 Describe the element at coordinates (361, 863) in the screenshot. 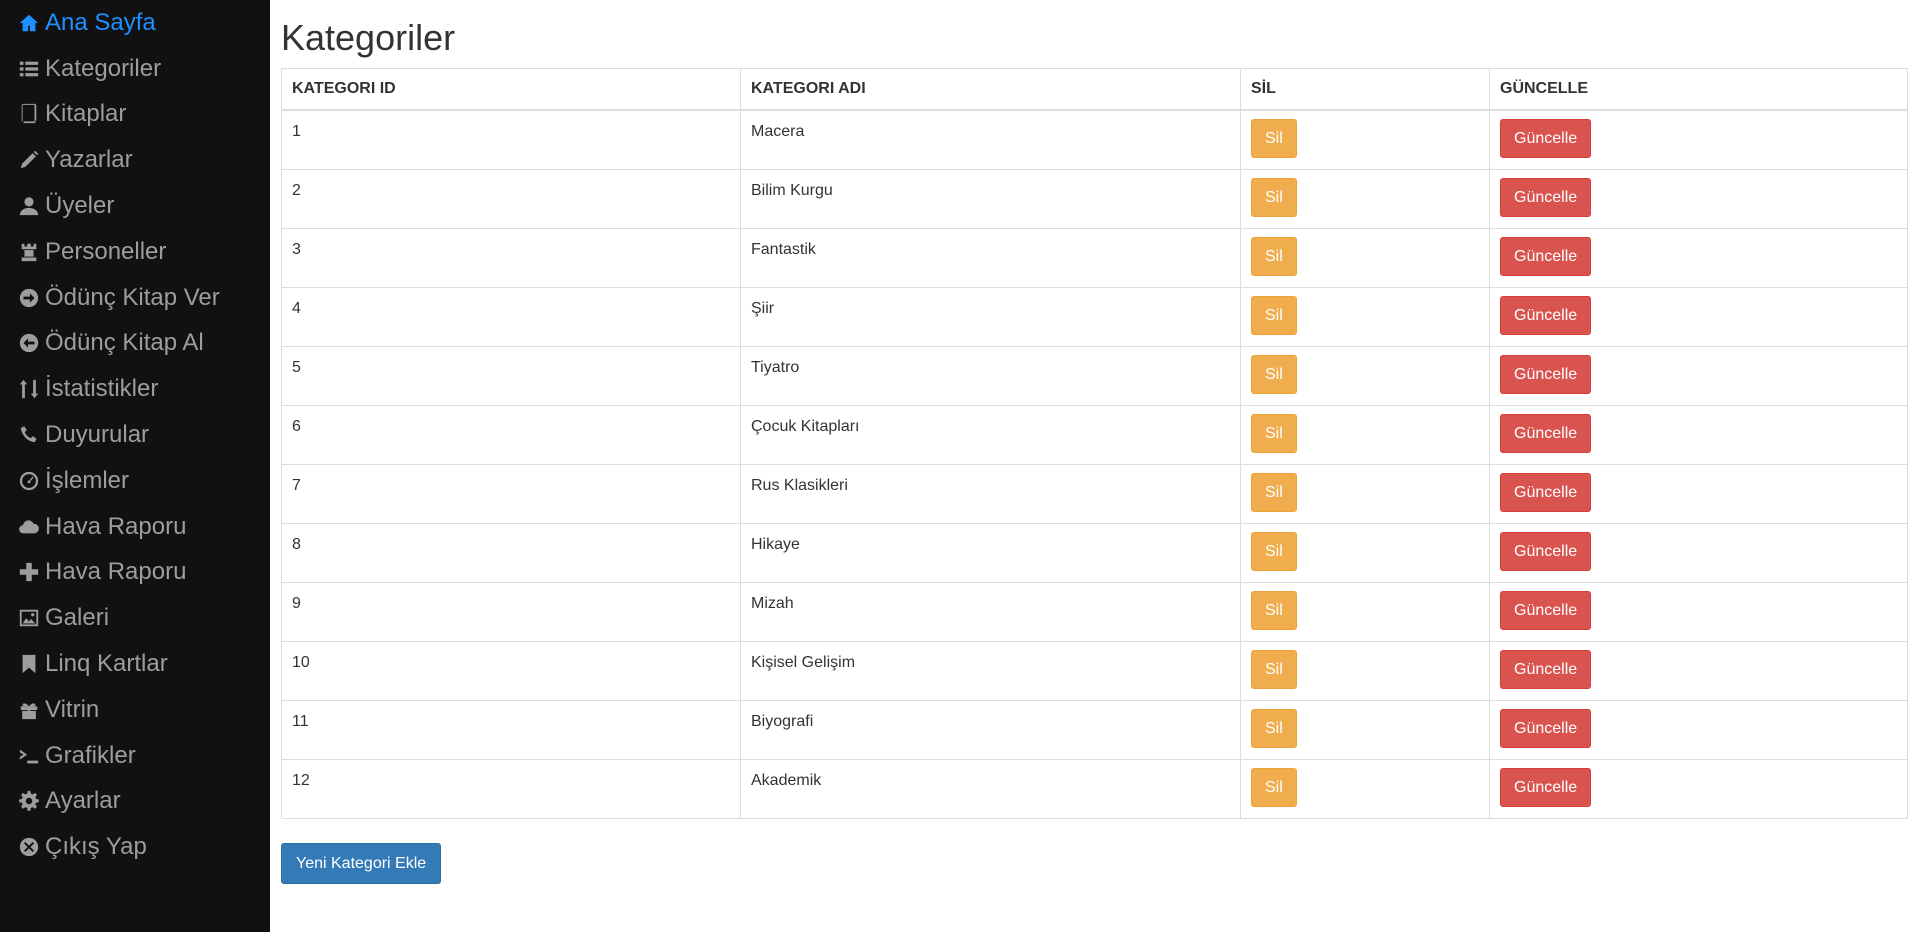

I see `add-category-button: Yeni Kategori Ekle` at that location.